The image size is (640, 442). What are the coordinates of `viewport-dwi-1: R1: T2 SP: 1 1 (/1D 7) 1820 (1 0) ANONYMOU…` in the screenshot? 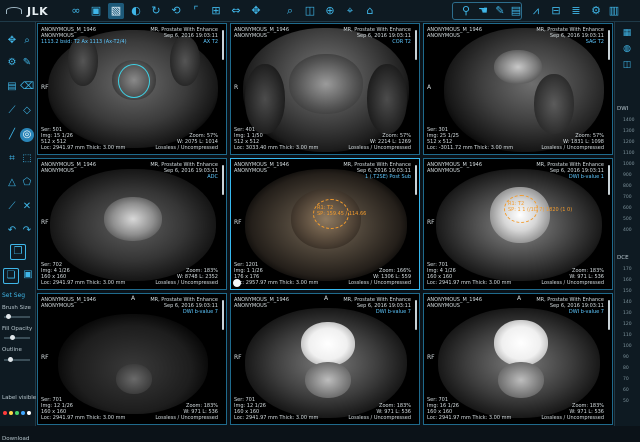 It's located at (518, 224).